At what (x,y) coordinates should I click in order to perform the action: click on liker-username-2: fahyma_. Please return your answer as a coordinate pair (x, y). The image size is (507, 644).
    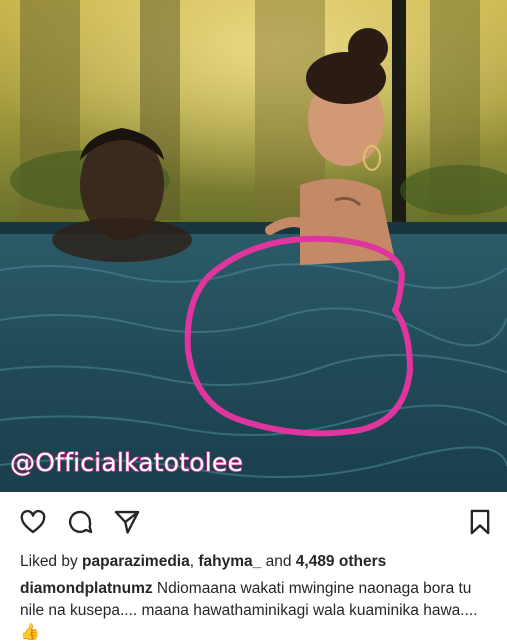
    Looking at the image, I should click on (229, 561).